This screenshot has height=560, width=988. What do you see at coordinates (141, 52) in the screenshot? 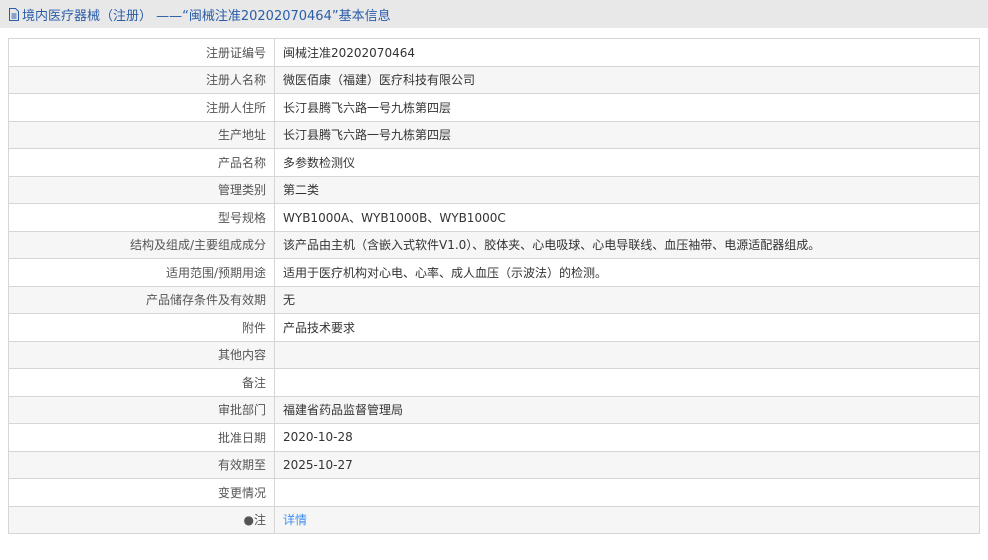
I see `field-label: 注册证编号` at bounding box center [141, 52].